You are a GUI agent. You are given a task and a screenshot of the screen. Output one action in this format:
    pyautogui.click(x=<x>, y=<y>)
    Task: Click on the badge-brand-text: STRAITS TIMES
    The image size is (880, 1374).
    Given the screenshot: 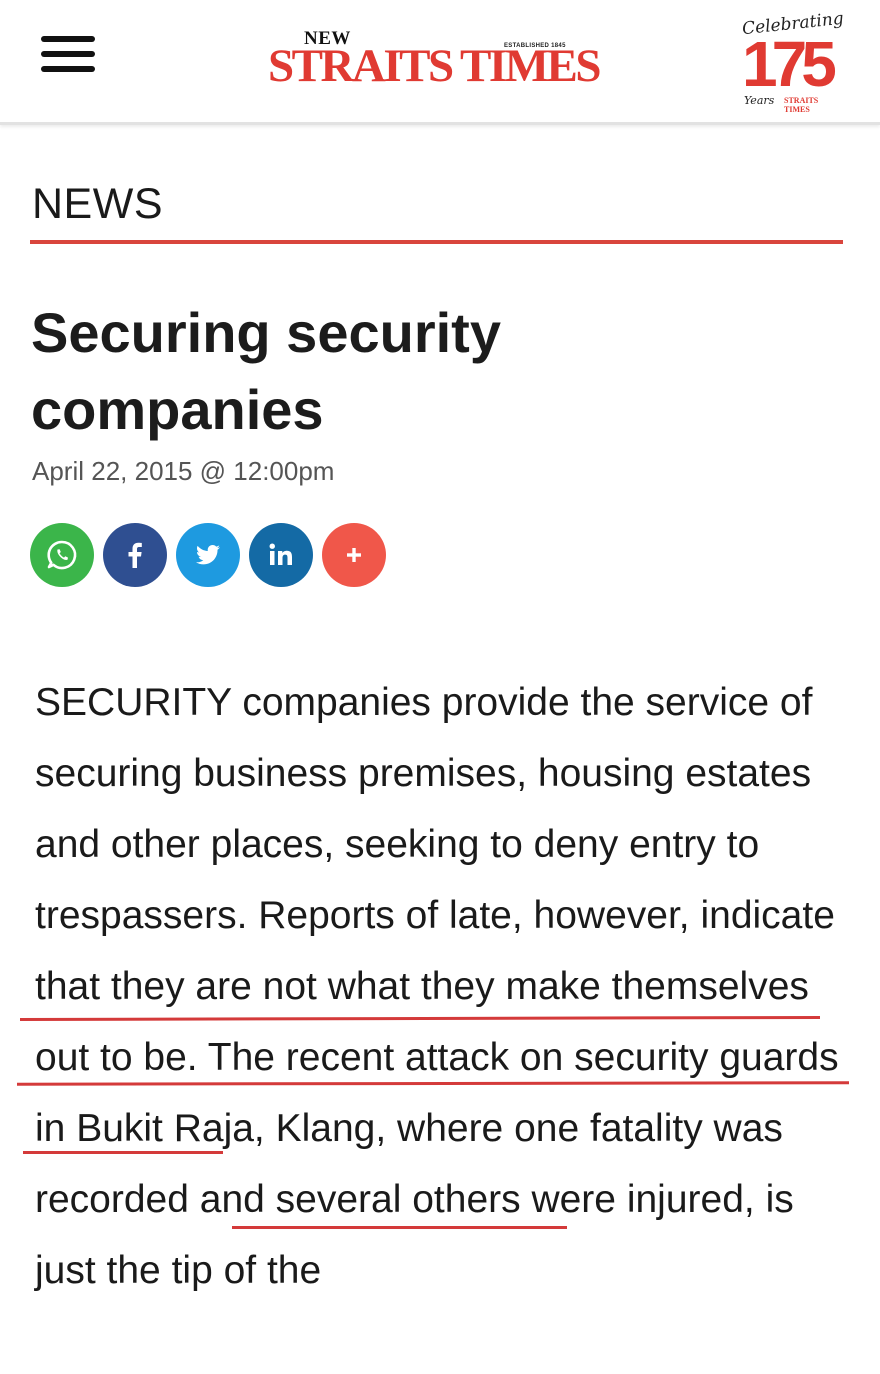 What is the action you would take?
    pyautogui.click(x=801, y=105)
    